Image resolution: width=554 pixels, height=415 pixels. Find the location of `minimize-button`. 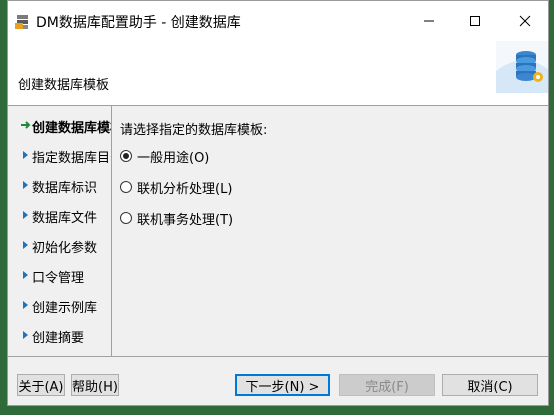

minimize-button is located at coordinates (429, 21).